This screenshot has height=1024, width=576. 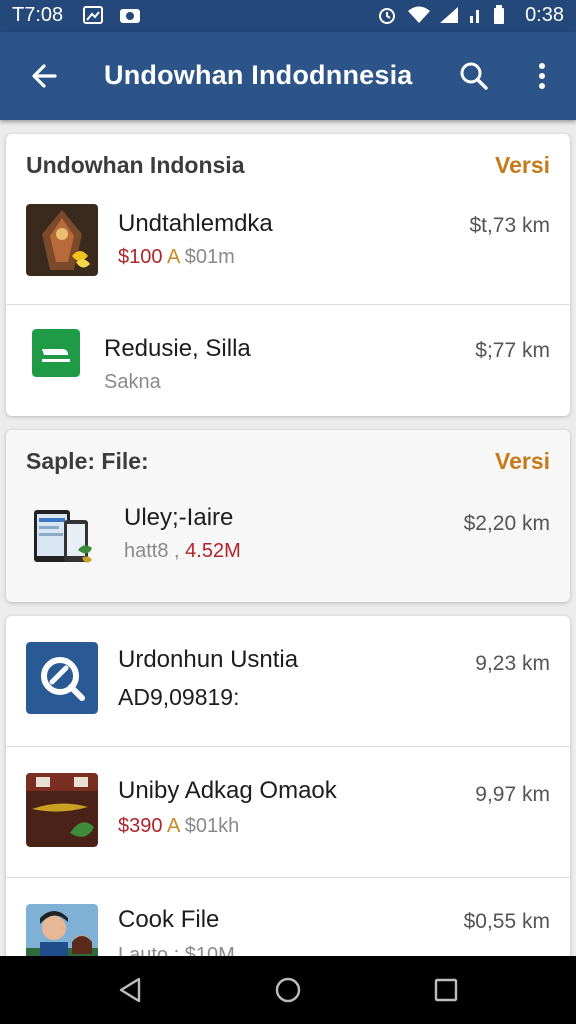 What do you see at coordinates (93, 15) in the screenshot?
I see `image-notification-icon` at bounding box center [93, 15].